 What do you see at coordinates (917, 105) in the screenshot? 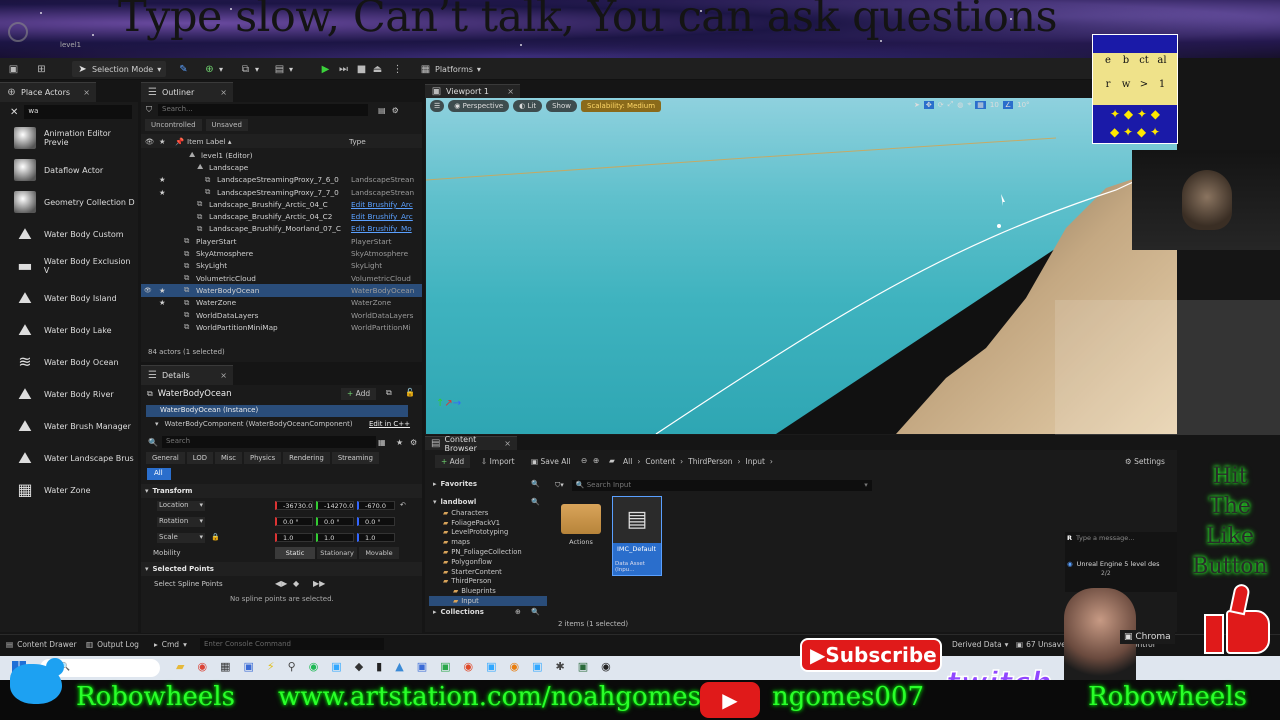
I see `select-icon: ➤` at bounding box center [917, 105].